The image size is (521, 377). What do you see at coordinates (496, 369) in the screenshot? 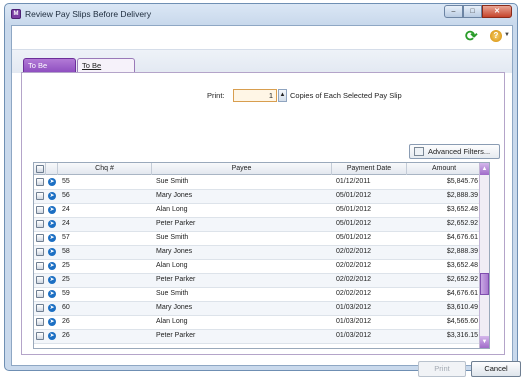
I see `cancel-button: Cancel` at bounding box center [496, 369].